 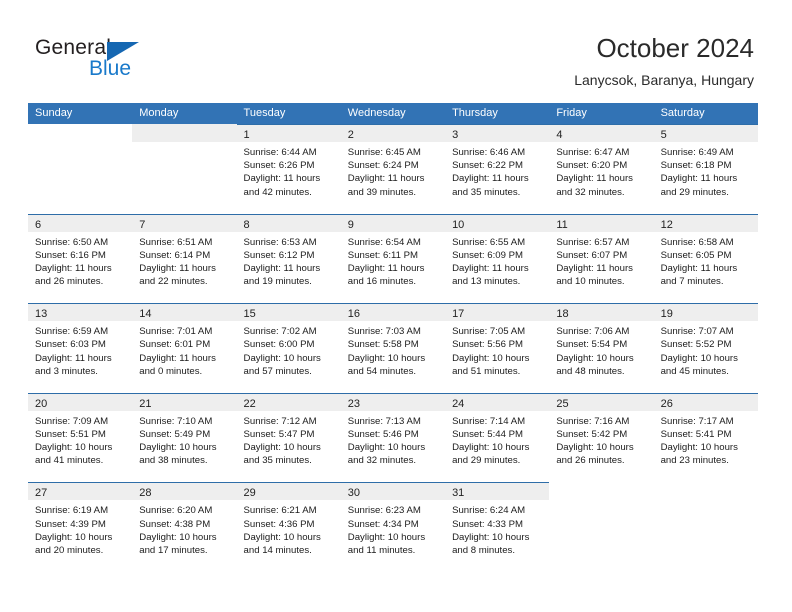 I want to click on daylight-text: Daylight: 11 hours and 3 minutes., so click(x=73, y=364).